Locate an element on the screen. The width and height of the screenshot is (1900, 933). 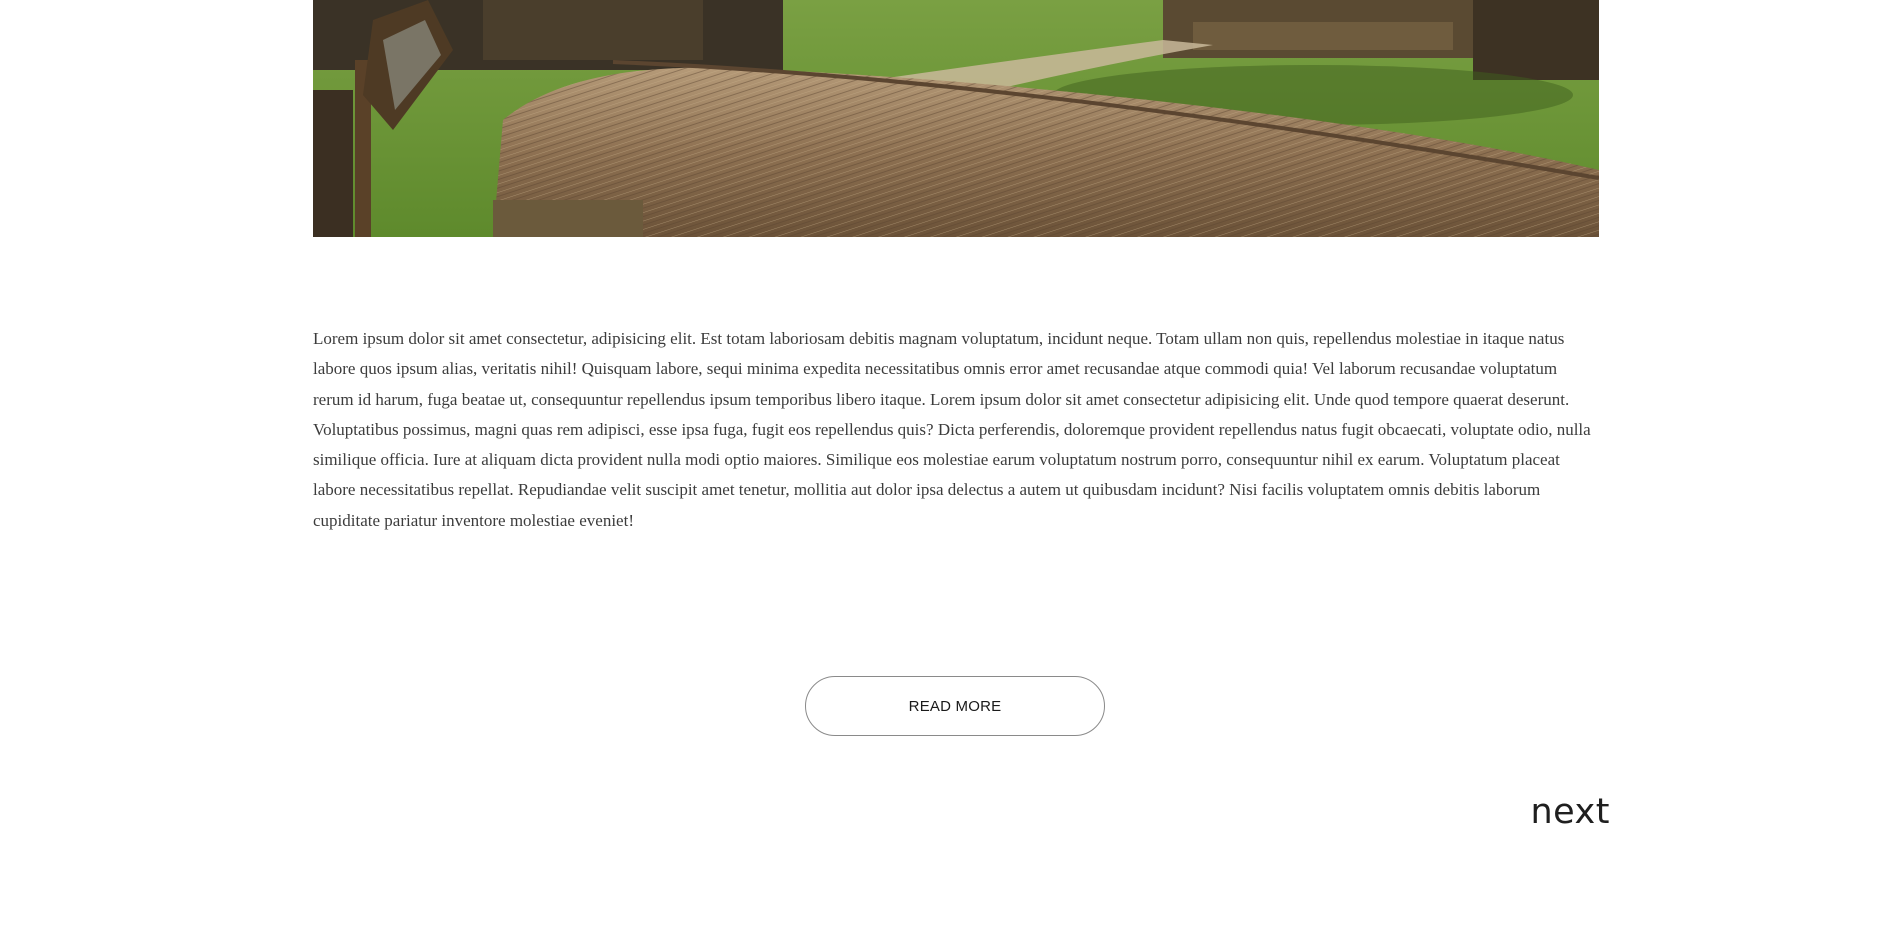
next-link: next is located at coordinates (1560, 812).